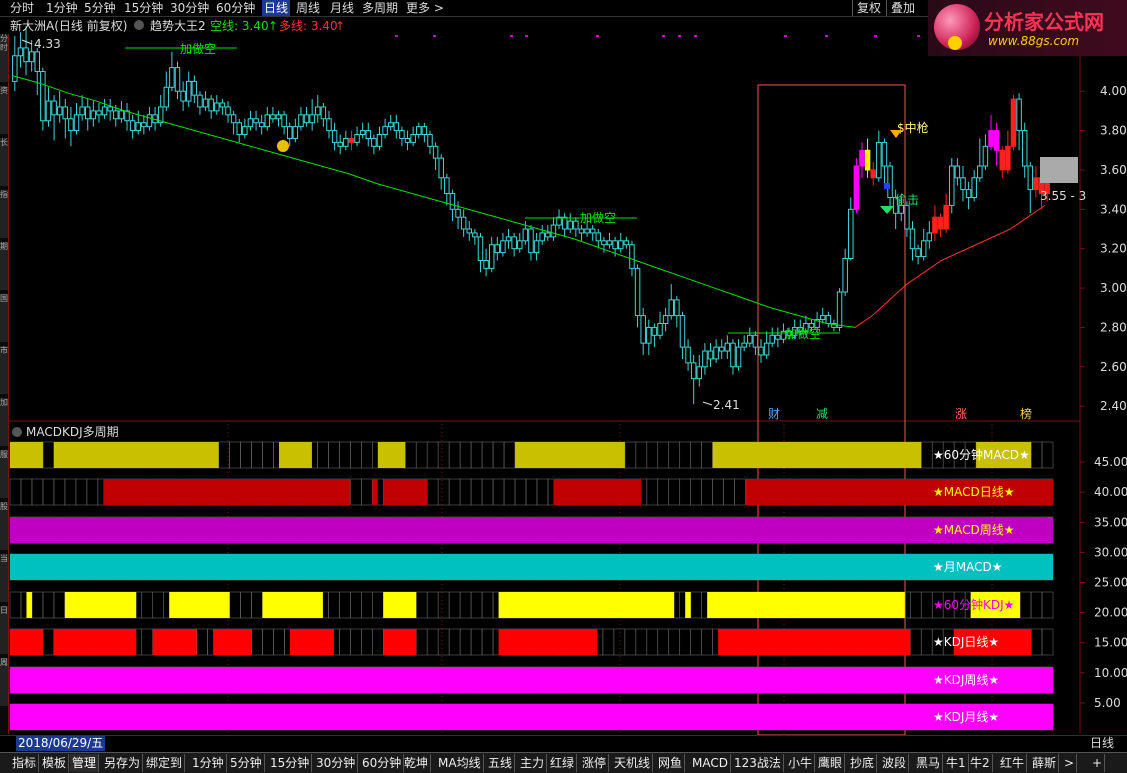  I want to click on bottom-tab-9: 60分钟, so click(382, 763).